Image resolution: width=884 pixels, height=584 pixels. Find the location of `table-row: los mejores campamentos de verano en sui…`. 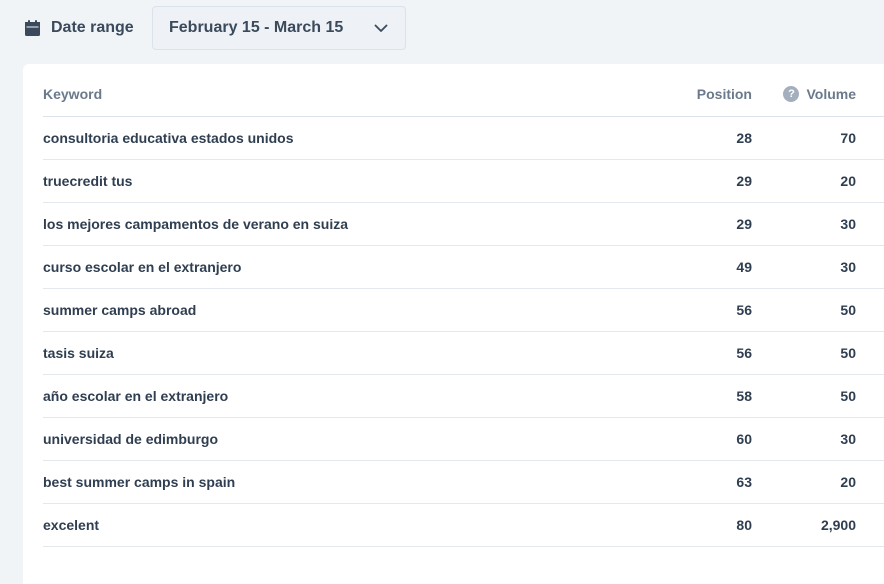

table-row: los mejores campamentos de verano en sui… is located at coordinates (463, 224).